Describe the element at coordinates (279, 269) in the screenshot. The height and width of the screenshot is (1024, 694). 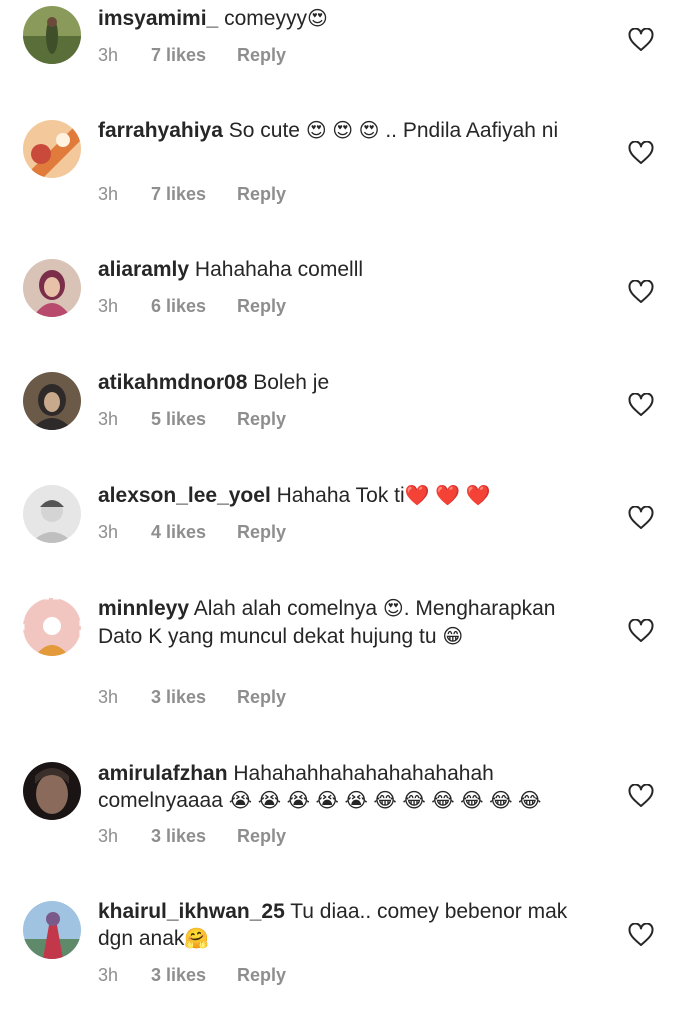
I see `comment-body: Hahahaha comelll` at that location.